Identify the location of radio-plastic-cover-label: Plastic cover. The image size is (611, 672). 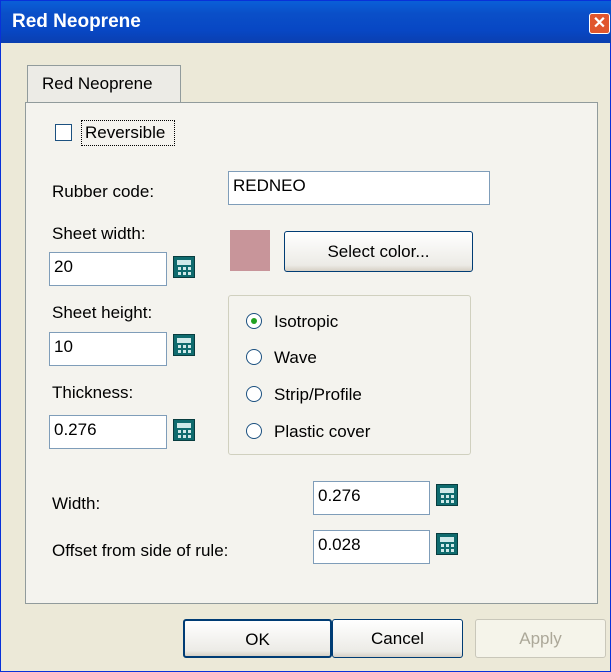
(322, 432).